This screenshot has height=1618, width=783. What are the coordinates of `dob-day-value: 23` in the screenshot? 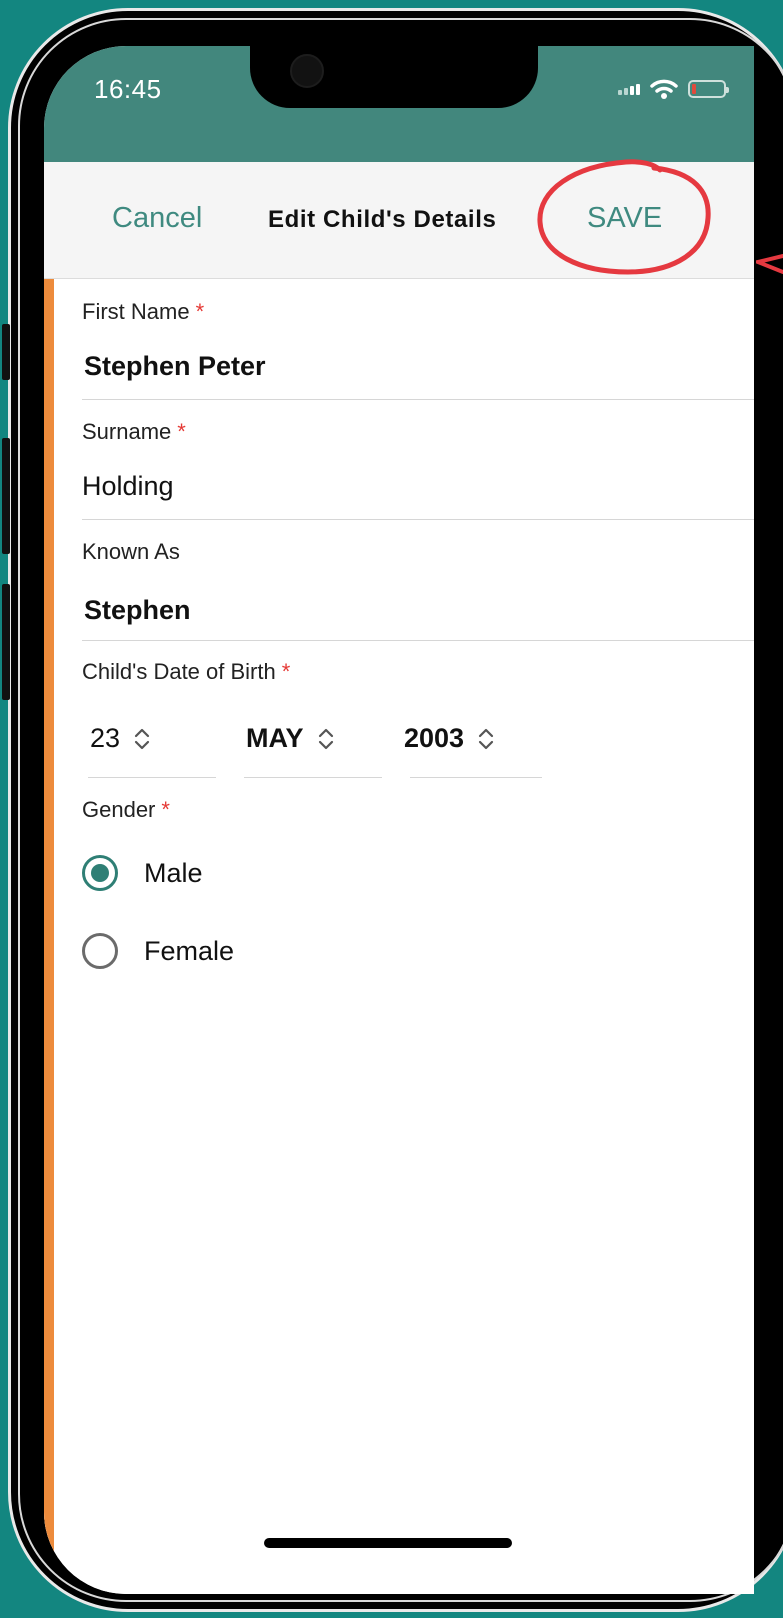 It's located at (105, 738).